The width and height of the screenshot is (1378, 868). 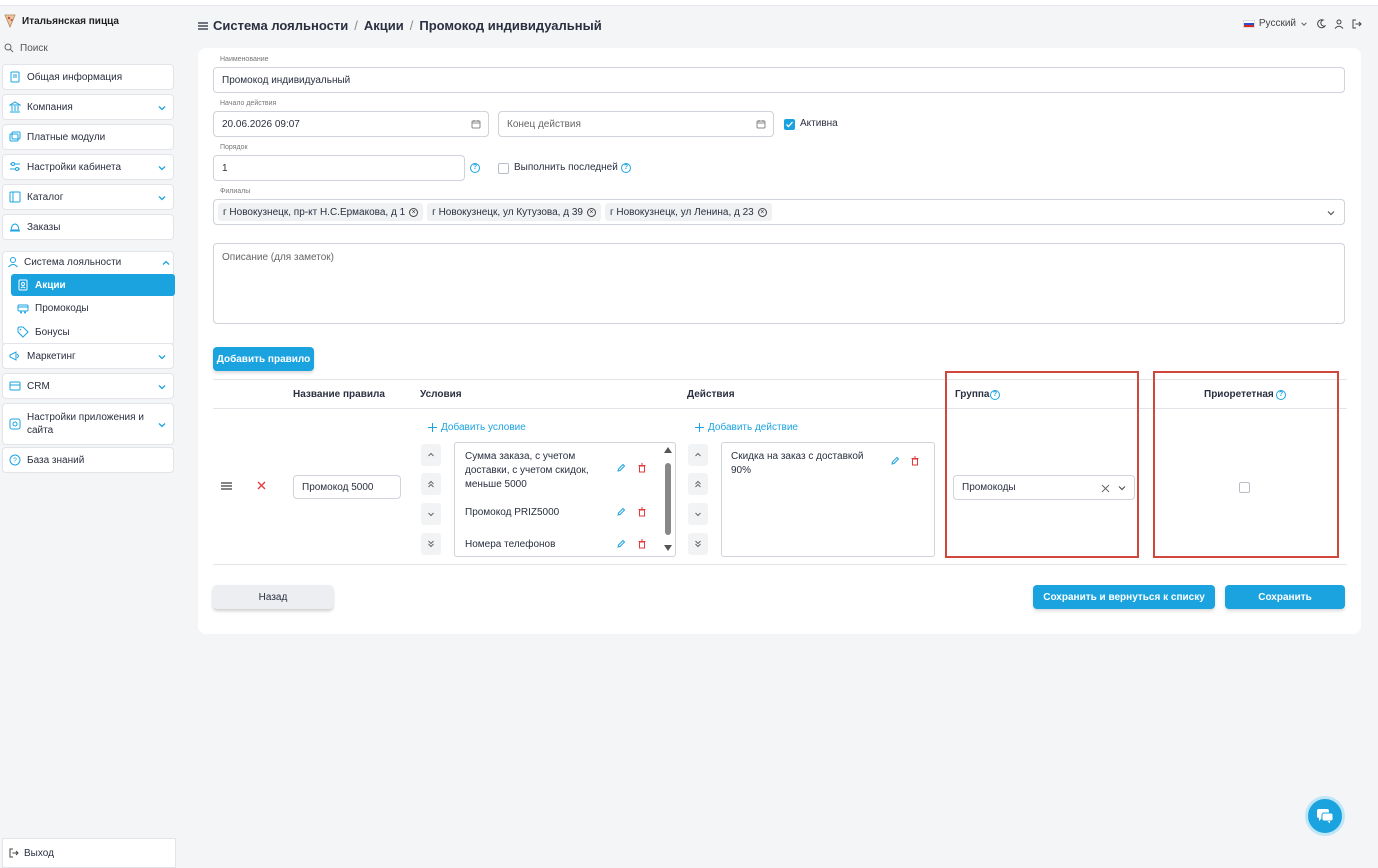 I want to click on sidebar-item-orders: Заказы, so click(x=88, y=227).